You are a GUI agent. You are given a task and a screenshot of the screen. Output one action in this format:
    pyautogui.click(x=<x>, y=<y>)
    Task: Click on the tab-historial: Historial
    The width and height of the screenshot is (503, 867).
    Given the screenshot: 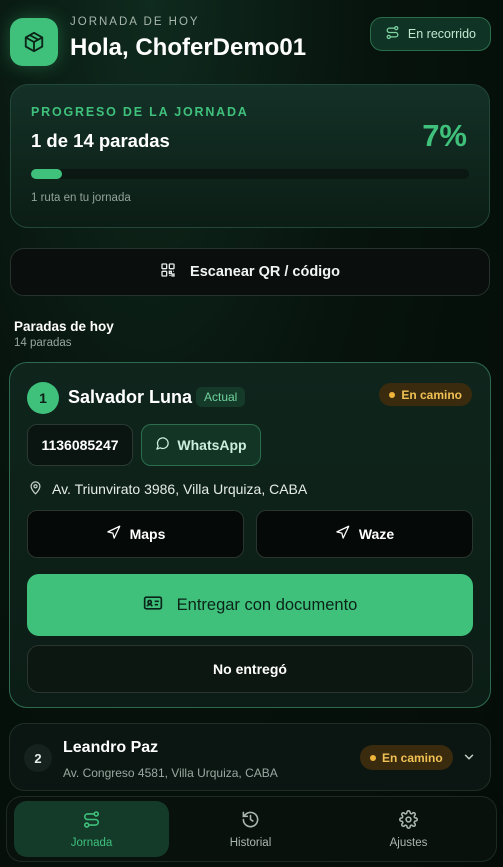 What is the action you would take?
    pyautogui.click(x=250, y=829)
    